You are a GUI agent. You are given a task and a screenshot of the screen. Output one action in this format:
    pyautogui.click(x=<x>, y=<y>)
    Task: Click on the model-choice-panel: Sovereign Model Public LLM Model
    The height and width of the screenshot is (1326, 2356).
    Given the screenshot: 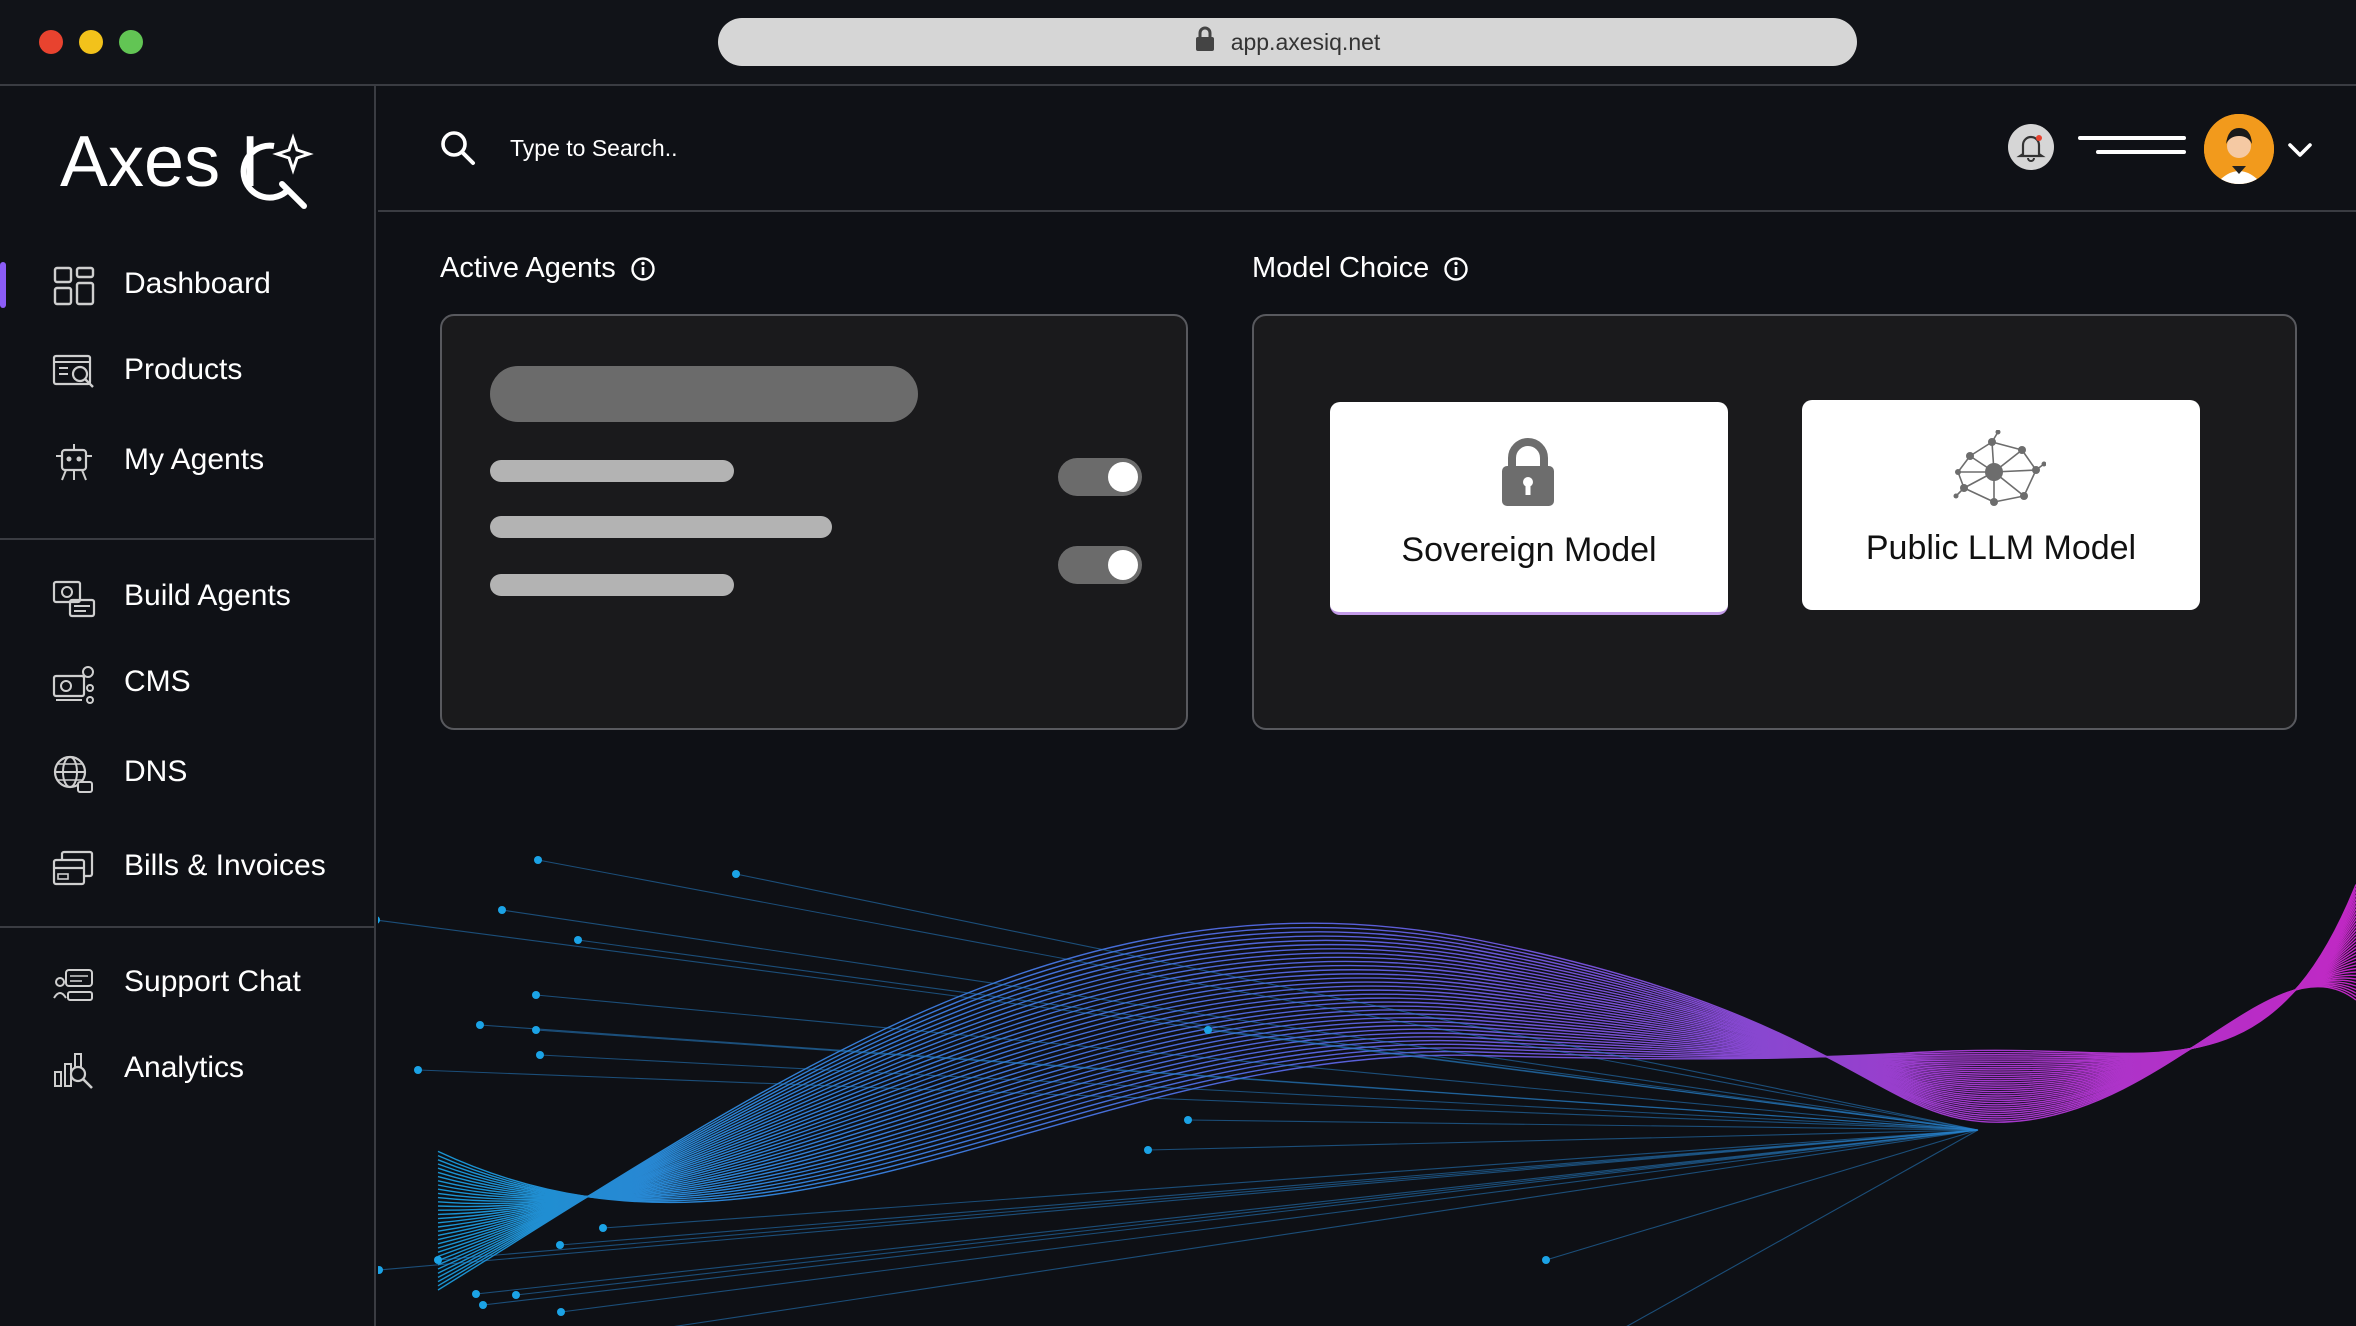 What is the action you would take?
    pyautogui.click(x=1774, y=522)
    